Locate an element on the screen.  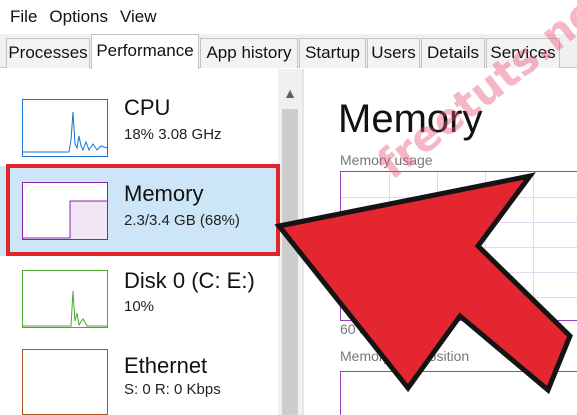
menu-options: Options is located at coordinates (78, 17).